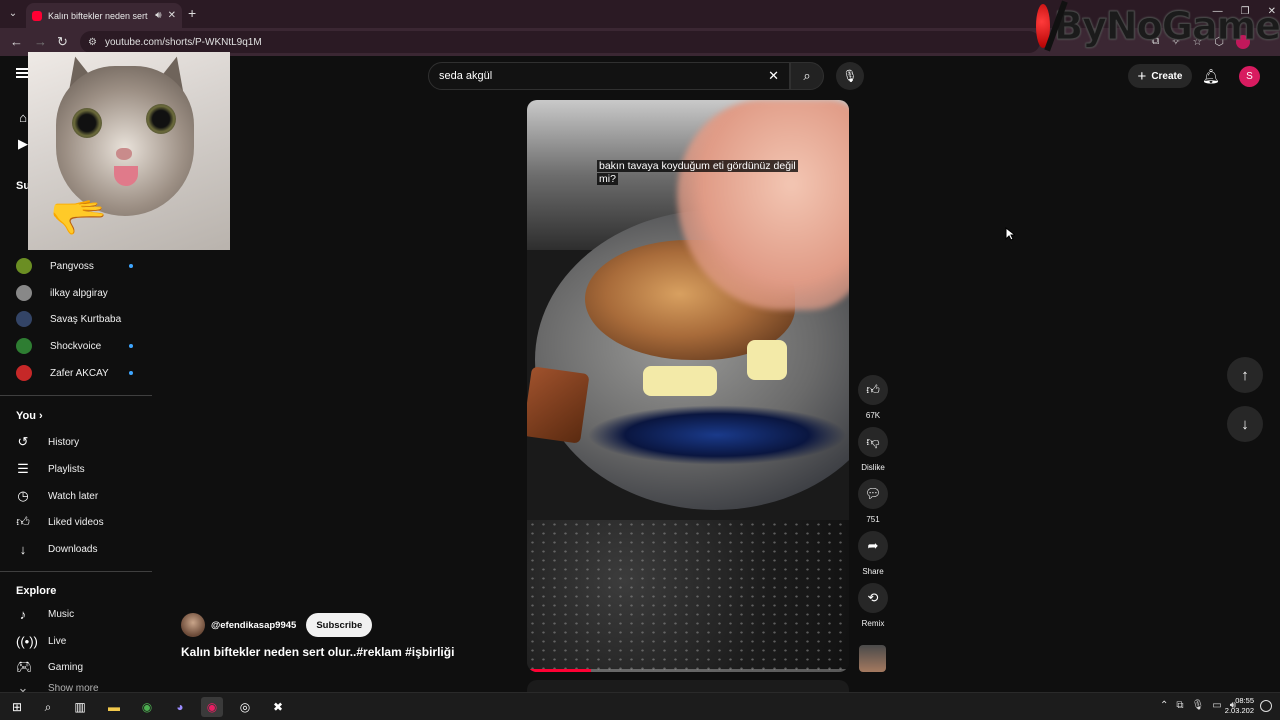  I want to click on remix-label: Remix, so click(873, 623).